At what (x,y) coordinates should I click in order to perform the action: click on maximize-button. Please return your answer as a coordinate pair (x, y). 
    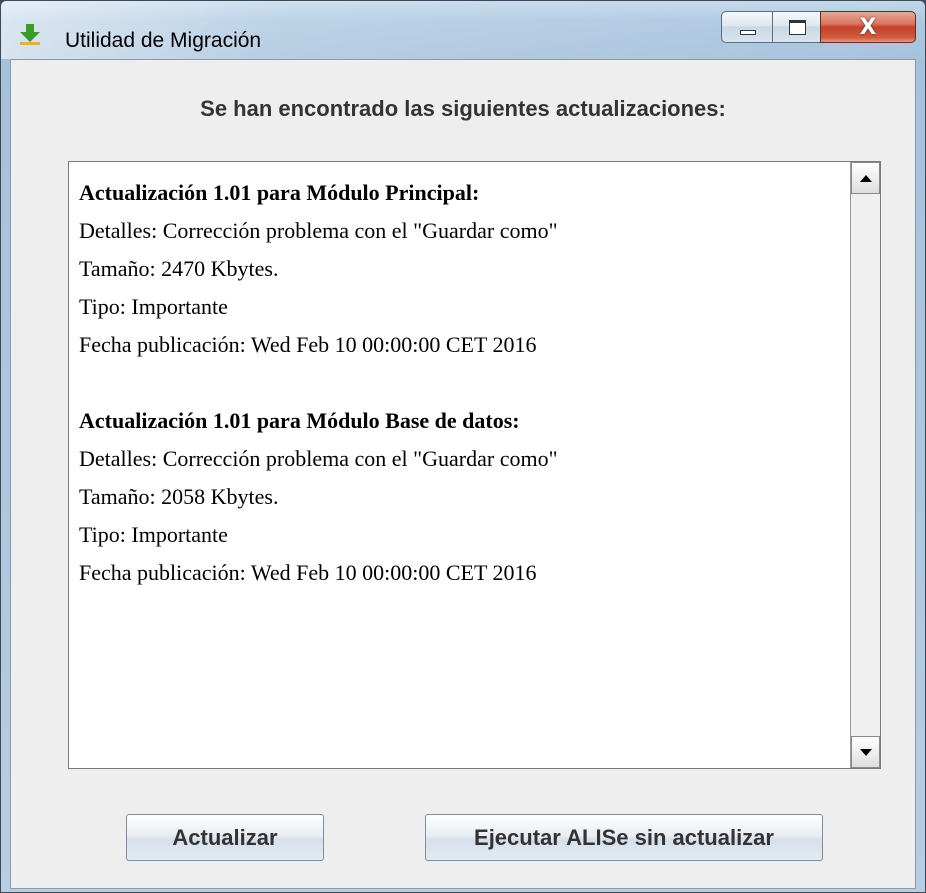
    Looking at the image, I should click on (796, 27).